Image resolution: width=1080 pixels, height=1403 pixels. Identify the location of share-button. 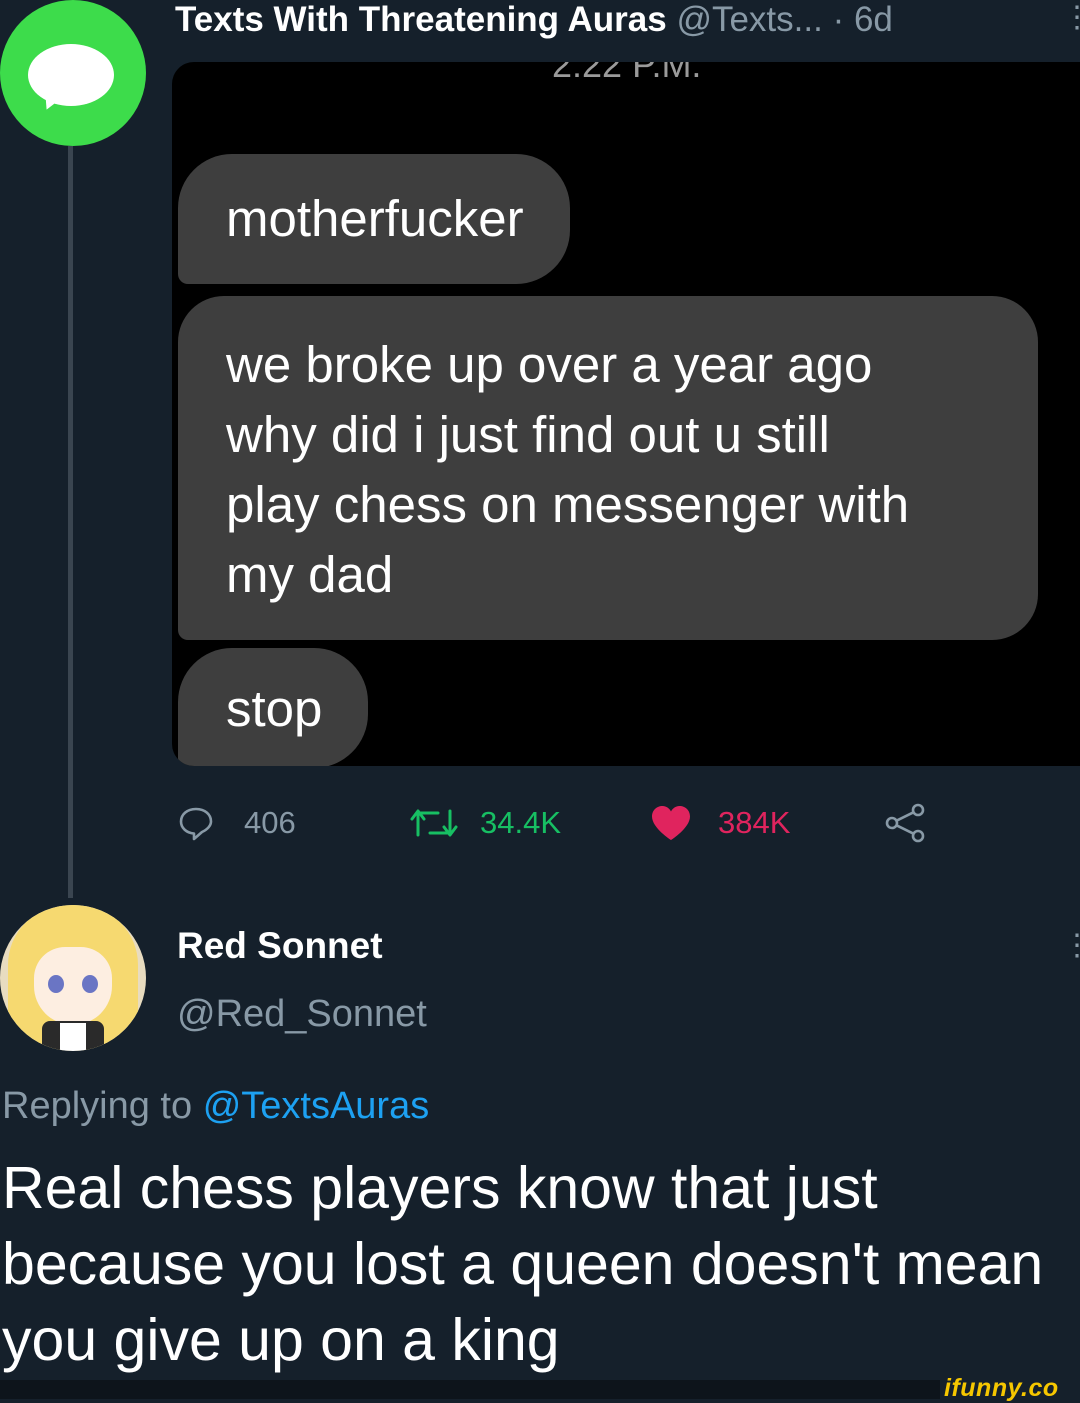
(906, 823).